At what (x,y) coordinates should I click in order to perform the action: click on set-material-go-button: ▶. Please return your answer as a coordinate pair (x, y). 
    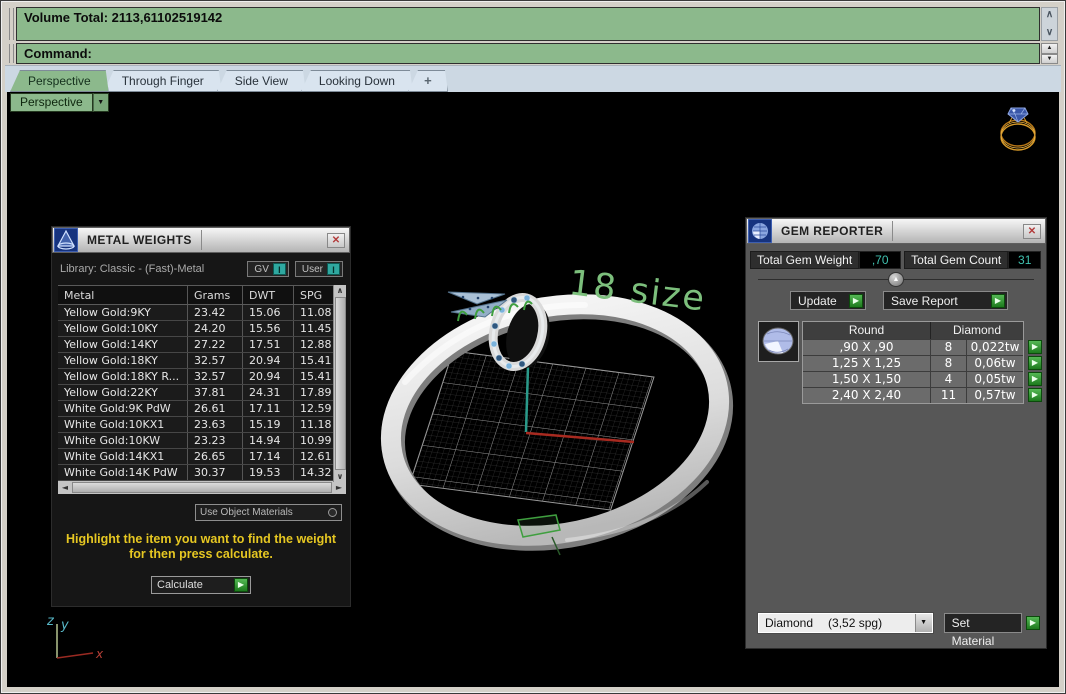
    Looking at the image, I should click on (1033, 623).